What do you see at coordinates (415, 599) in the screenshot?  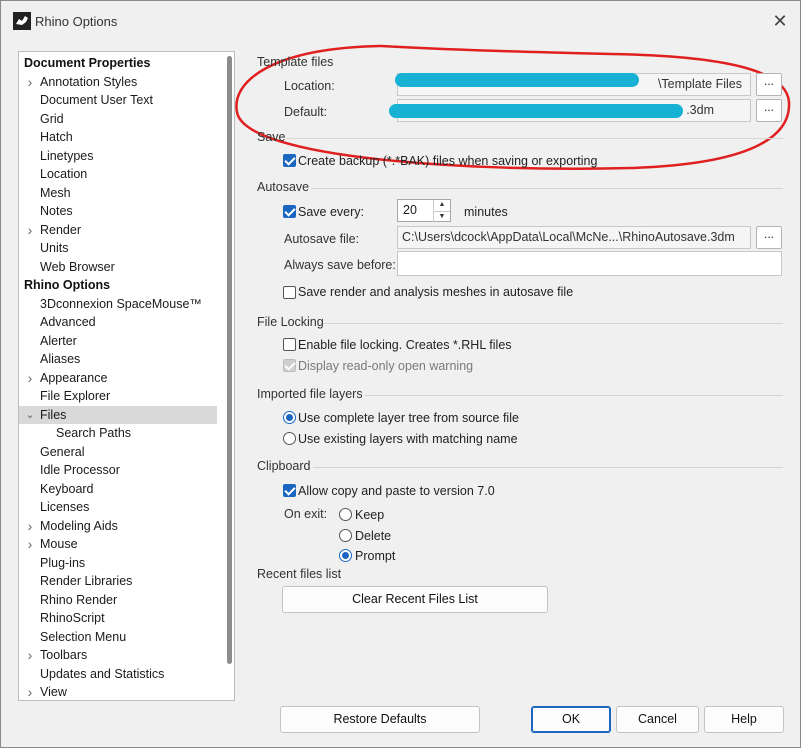 I see `clear-recent-files-button: Clear Recent Files List` at bounding box center [415, 599].